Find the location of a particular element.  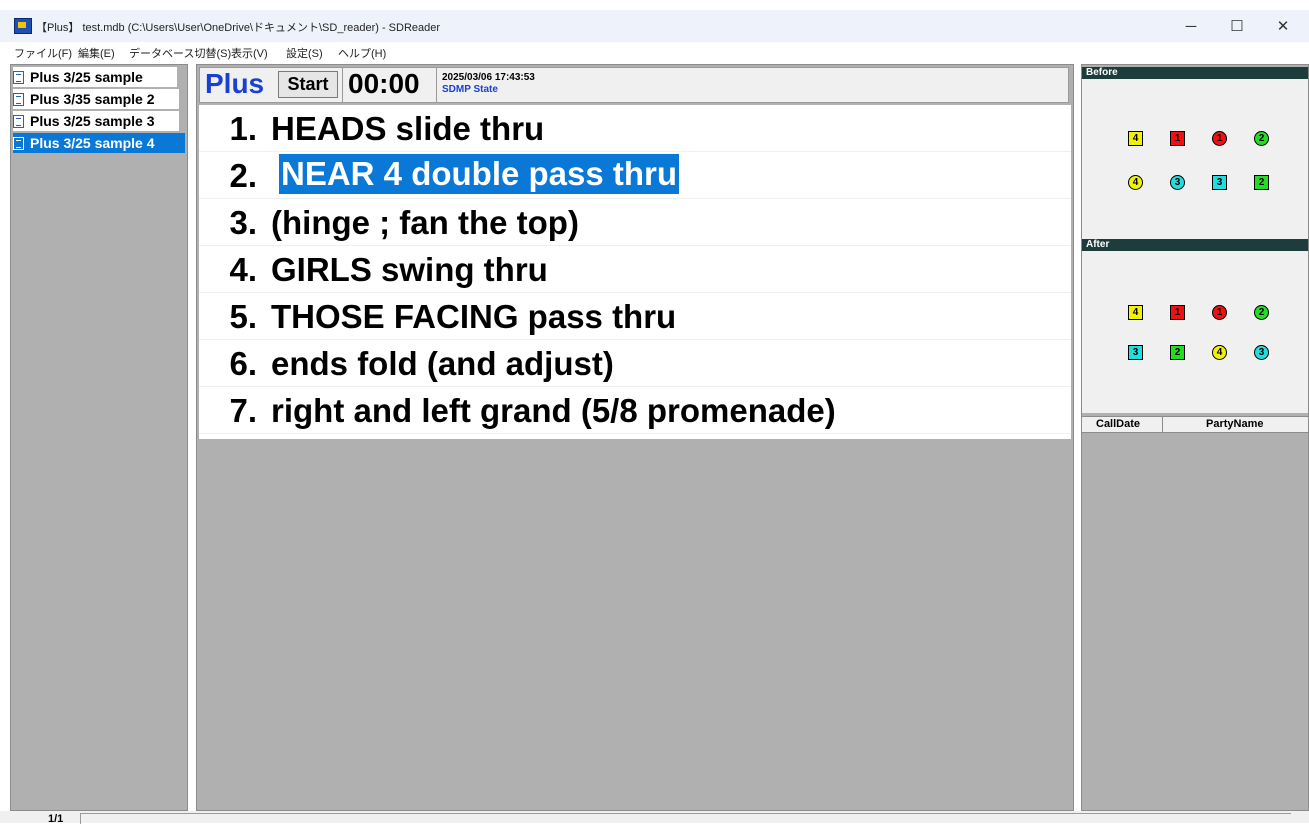

call-row: 4. GIRLS swing thru is located at coordinates (635, 269).